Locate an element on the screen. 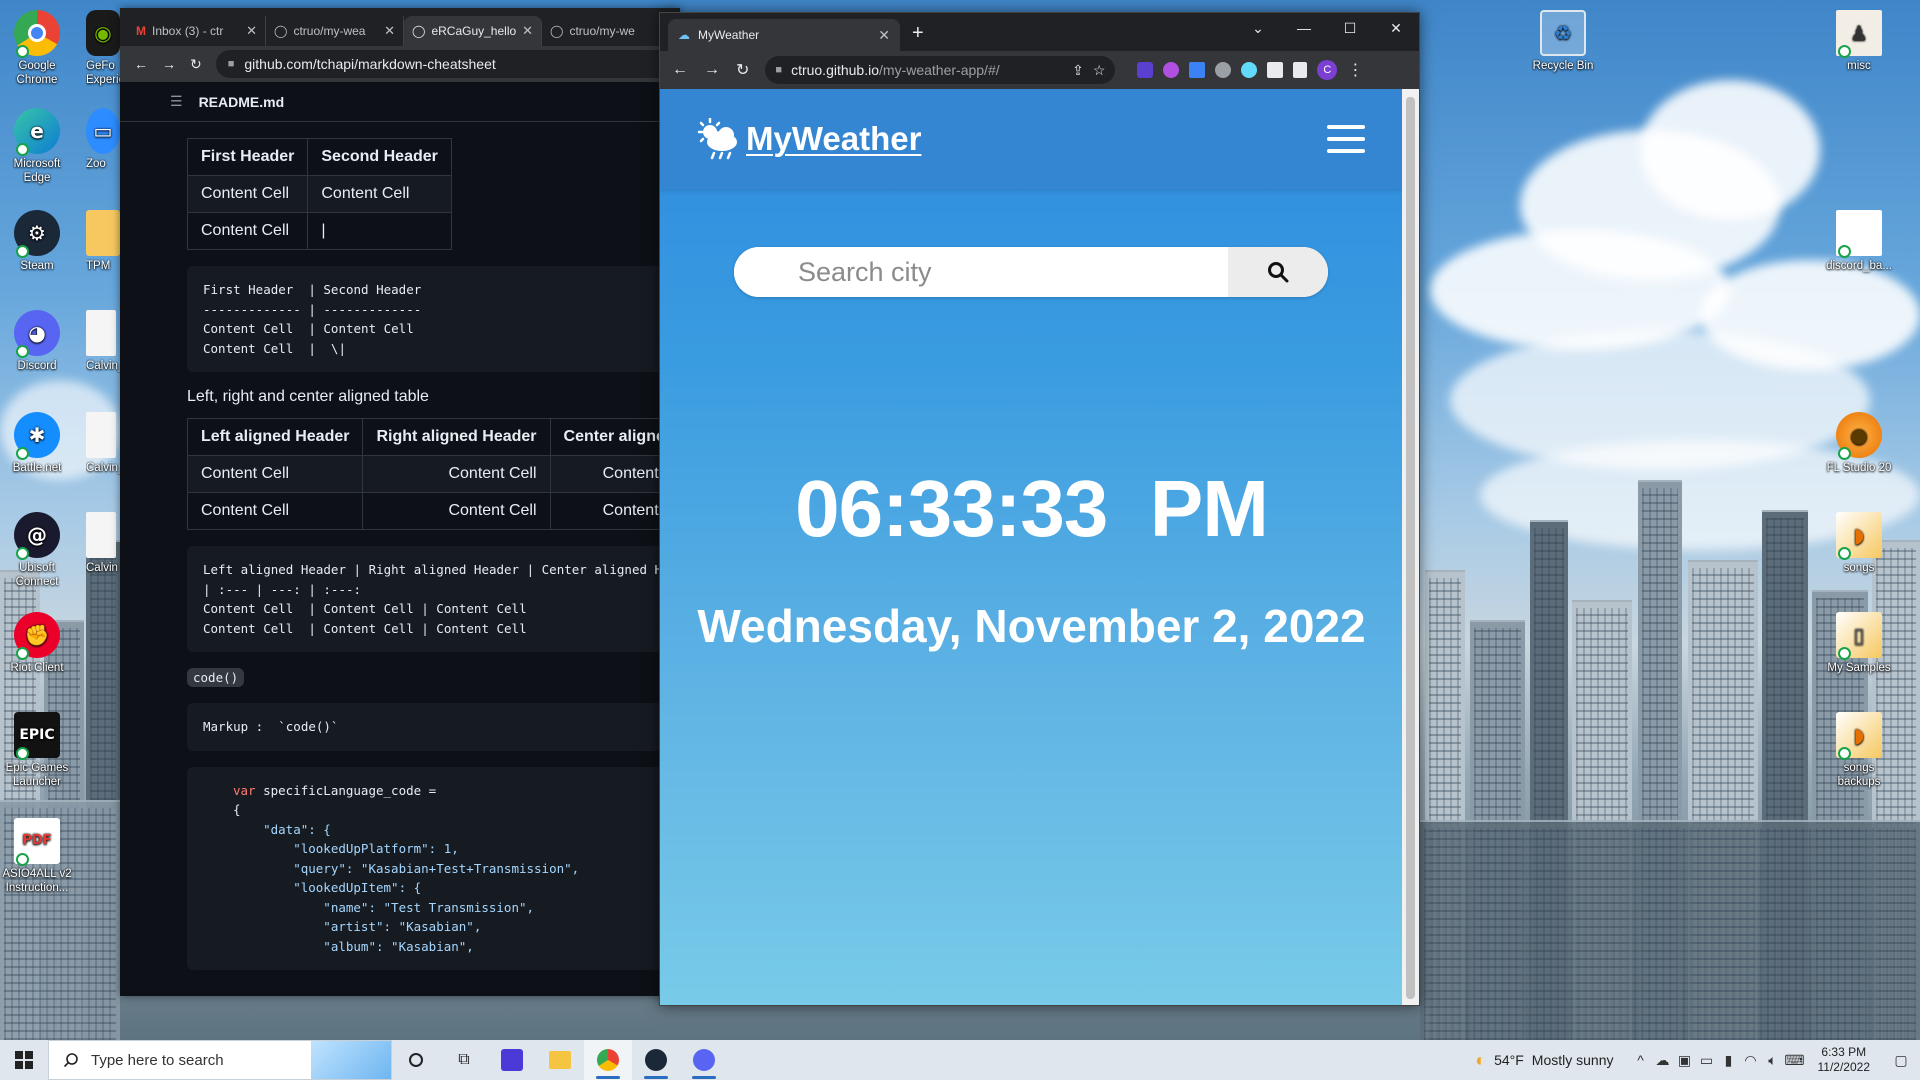 The image size is (1920, 1080). start-button is located at coordinates (24, 1060).